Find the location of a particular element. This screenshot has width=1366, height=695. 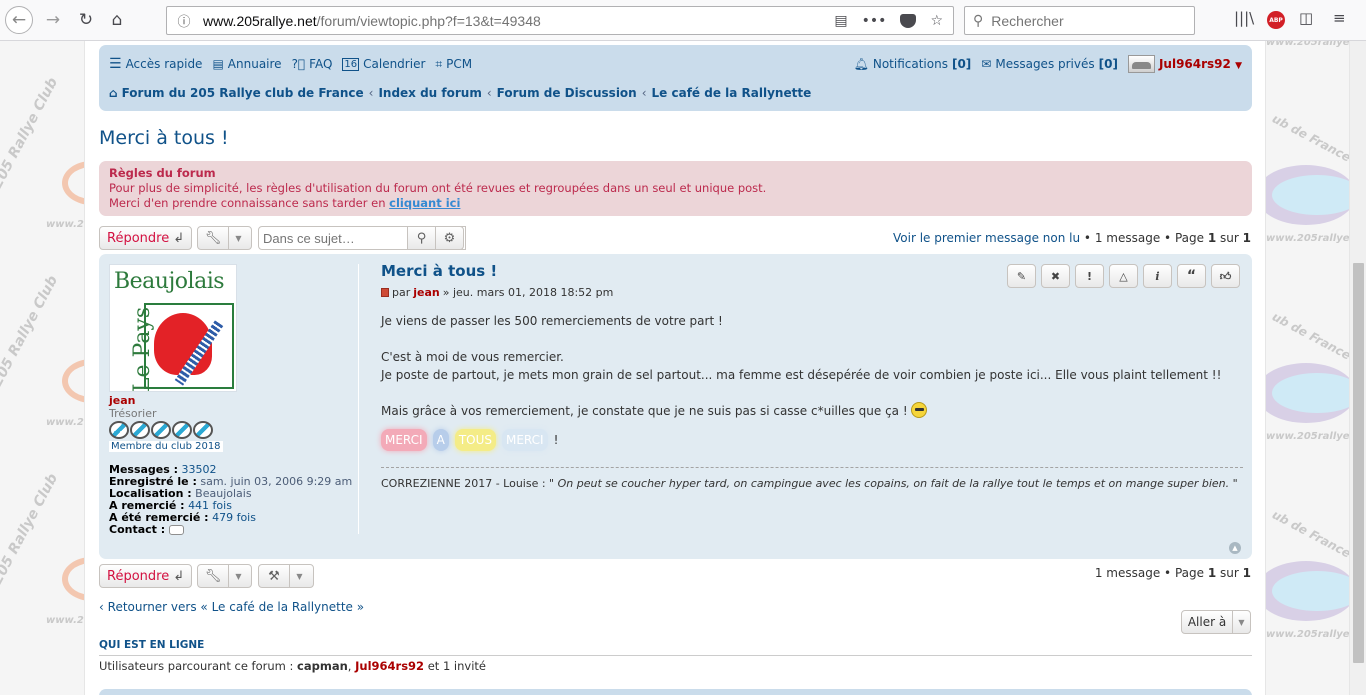

envelope-icon: ✉ is located at coordinates (986, 64).